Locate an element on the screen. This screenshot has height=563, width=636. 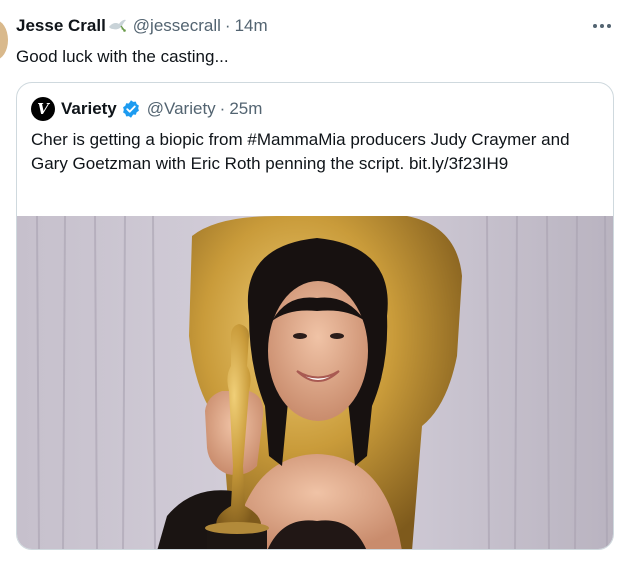
more-horizontal-icon is located at coordinates (595, 26).